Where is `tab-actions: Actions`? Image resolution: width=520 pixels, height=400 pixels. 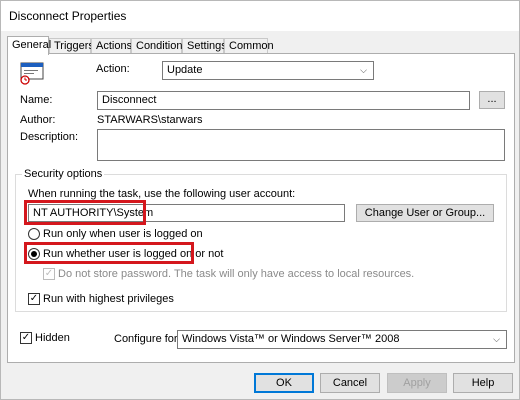
tab-actions: Actions is located at coordinates (111, 45).